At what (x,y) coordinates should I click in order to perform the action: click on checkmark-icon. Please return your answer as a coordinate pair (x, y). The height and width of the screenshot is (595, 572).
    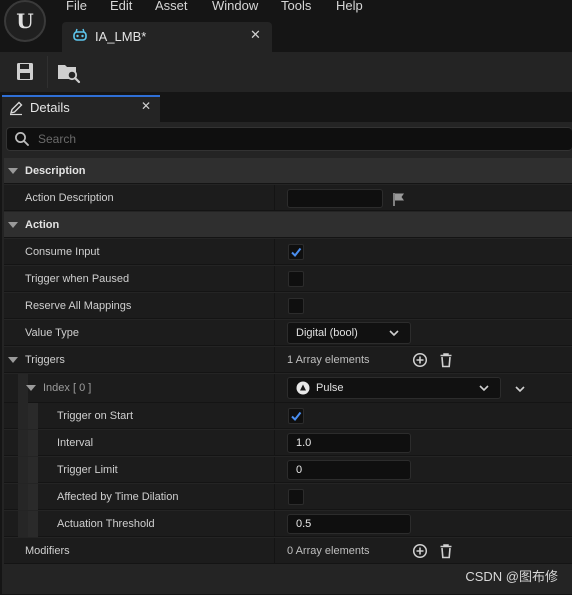
    Looking at the image, I should click on (296, 252).